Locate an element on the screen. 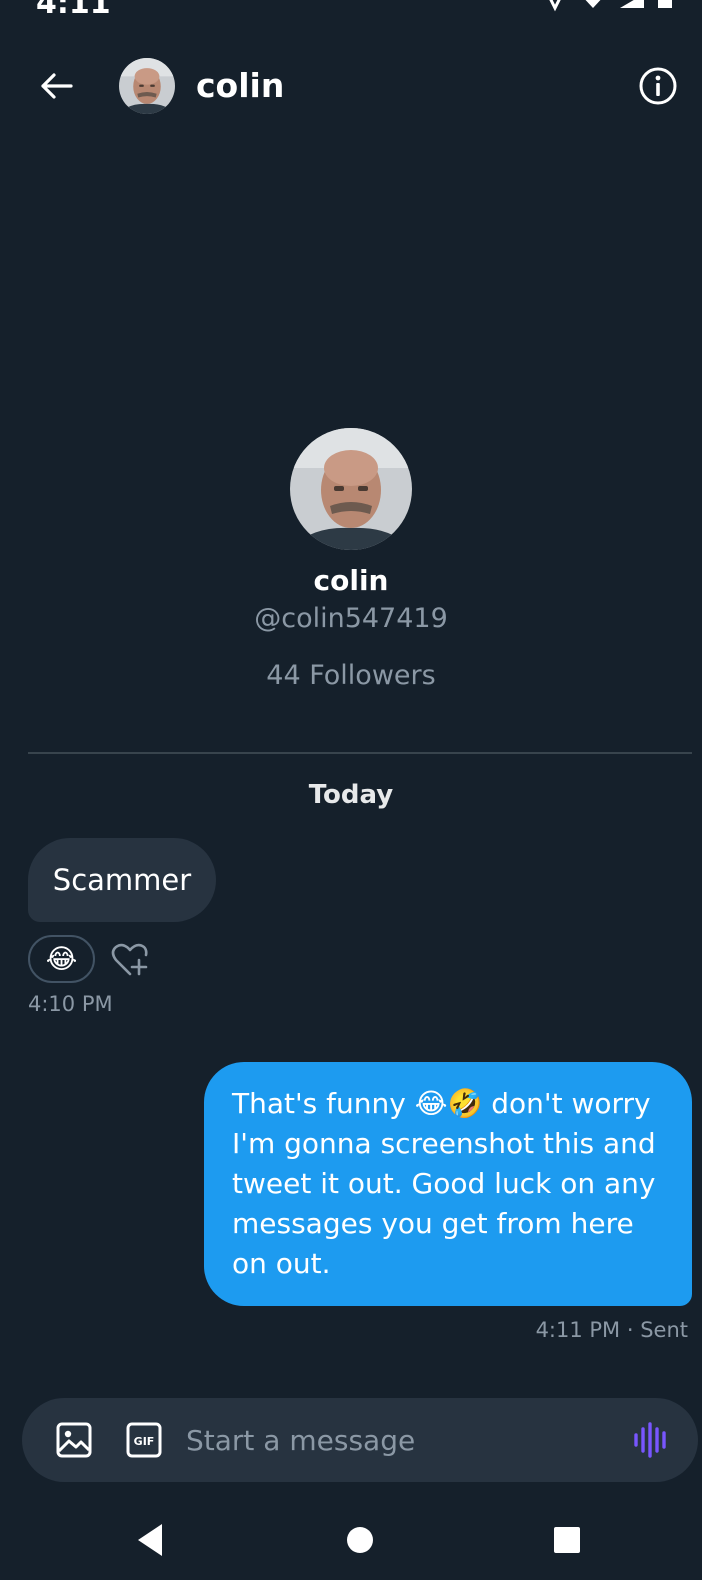 The height and width of the screenshot is (1580, 702). nav-back-button is located at coordinates (152, 1540).